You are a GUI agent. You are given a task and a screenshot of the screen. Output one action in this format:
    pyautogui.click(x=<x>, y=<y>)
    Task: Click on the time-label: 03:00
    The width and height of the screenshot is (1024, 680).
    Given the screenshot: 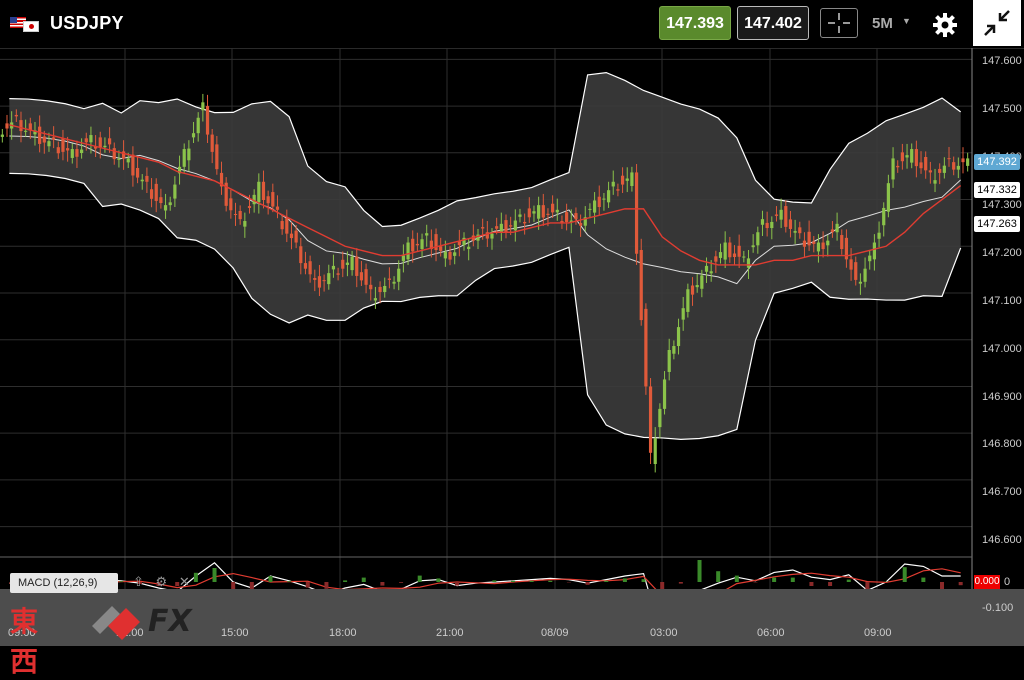 What is the action you would take?
    pyautogui.click(x=664, y=633)
    